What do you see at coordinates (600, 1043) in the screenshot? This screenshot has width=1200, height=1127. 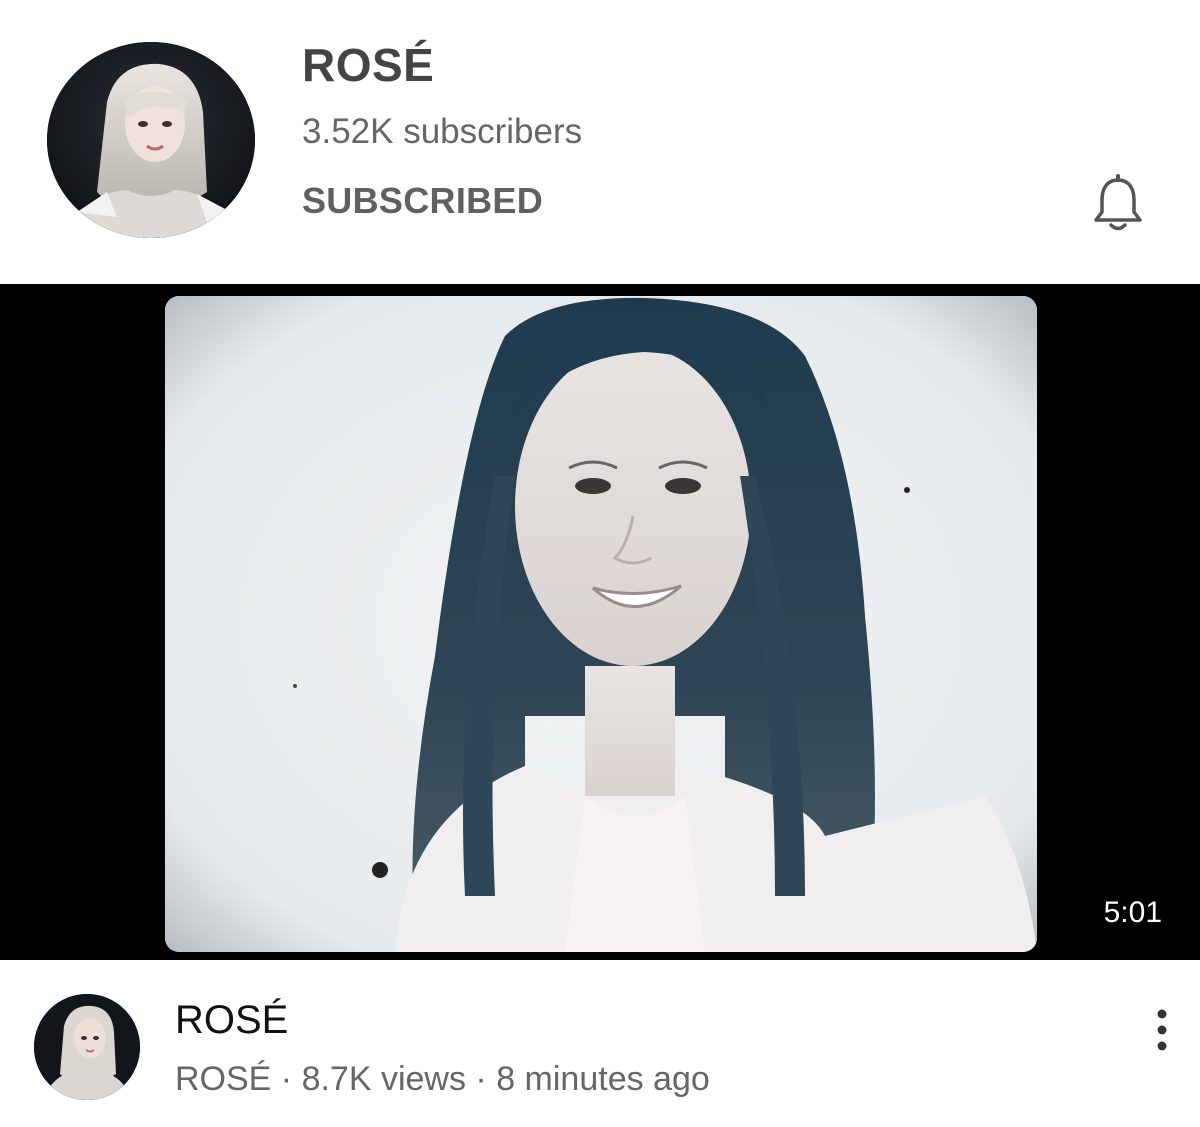 I see `video-meta: ROSÉ ROSÉ · 8.7K views · 8 minutes ago` at bounding box center [600, 1043].